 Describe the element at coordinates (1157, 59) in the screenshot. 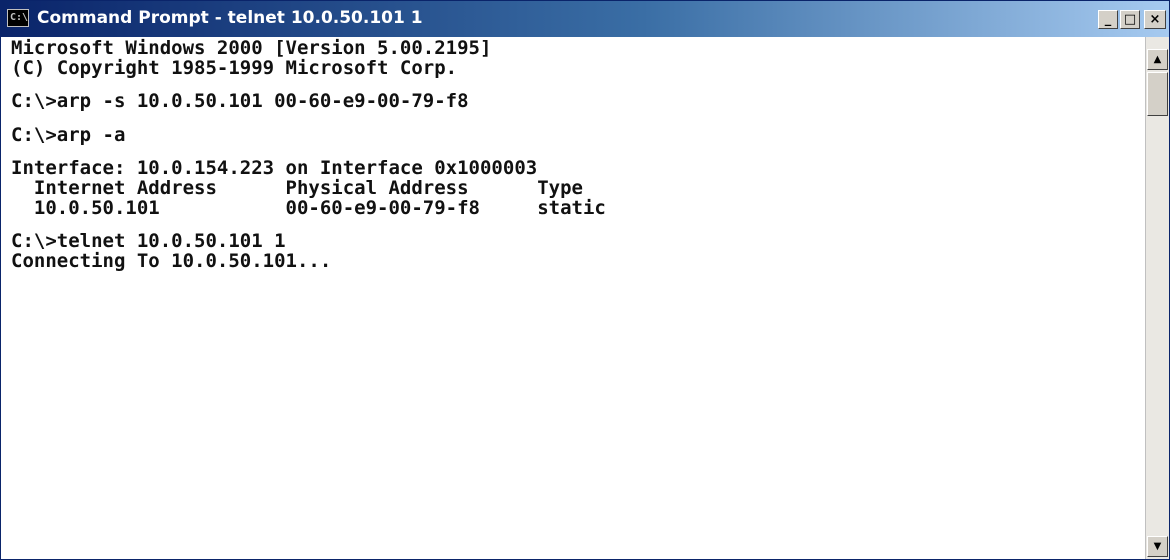

I see `scroll-up-arrow-icon: ▲` at that location.